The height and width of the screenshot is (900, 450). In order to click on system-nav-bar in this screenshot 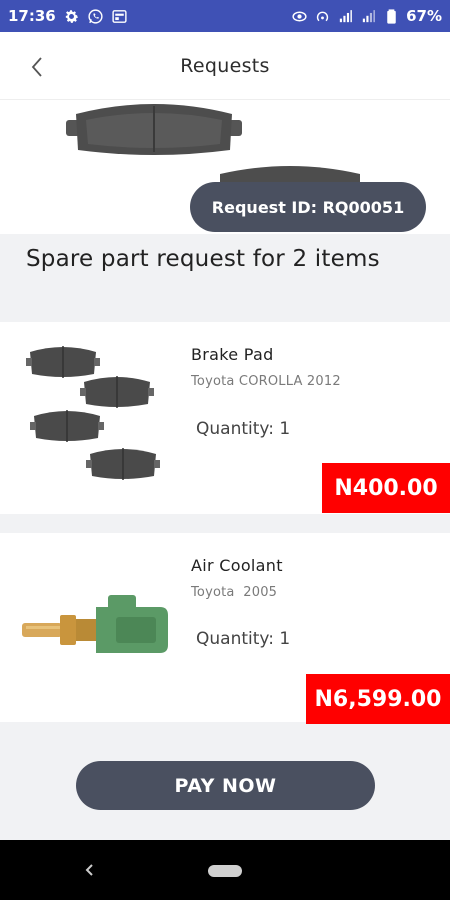, I will do `click(225, 870)`.